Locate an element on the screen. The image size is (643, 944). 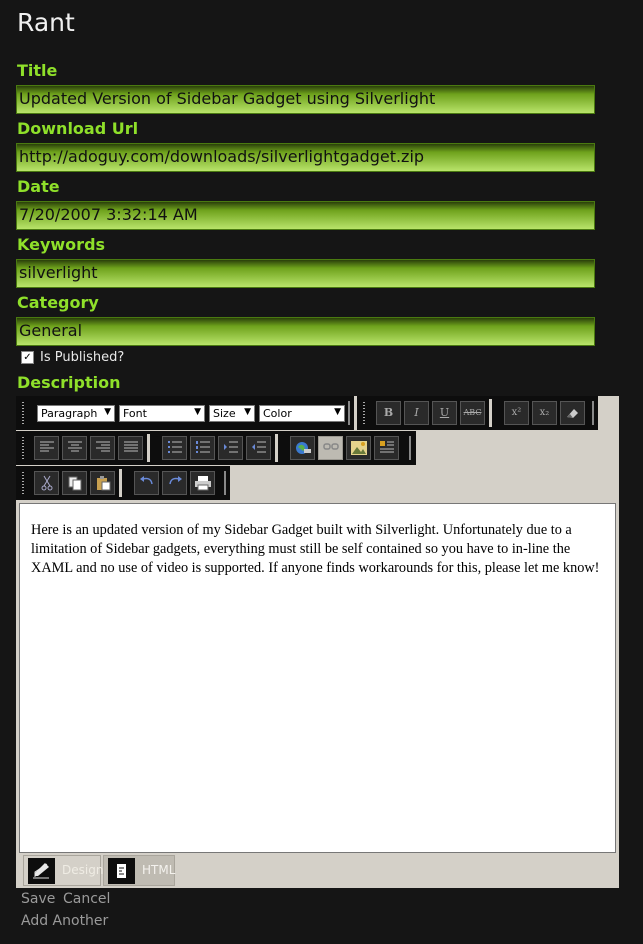
align-center-icon is located at coordinates (74, 448).